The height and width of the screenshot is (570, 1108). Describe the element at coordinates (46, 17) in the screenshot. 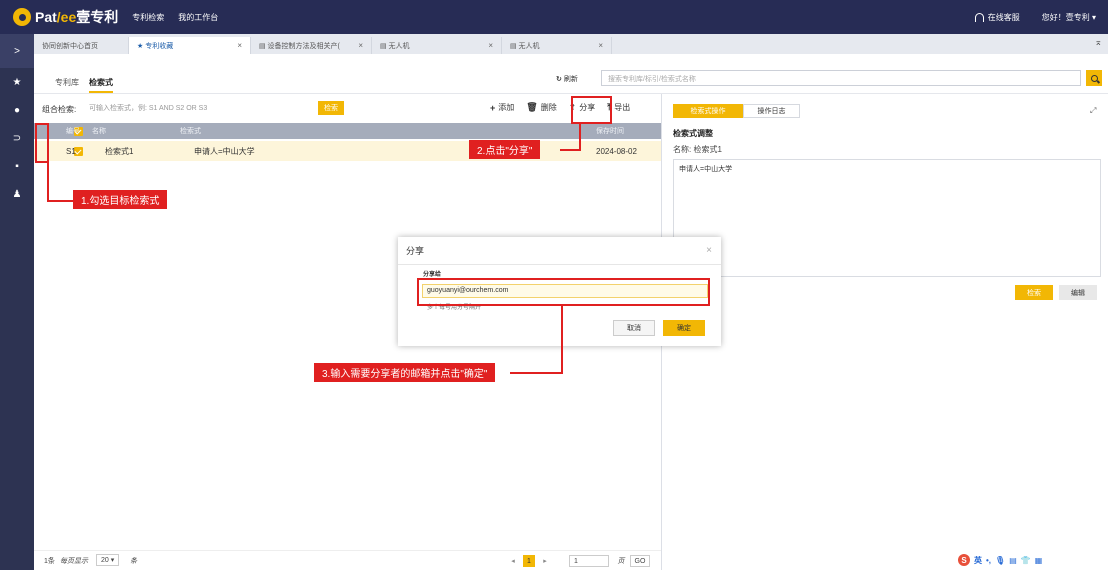

I see `logo-text-a: Pat` at that location.